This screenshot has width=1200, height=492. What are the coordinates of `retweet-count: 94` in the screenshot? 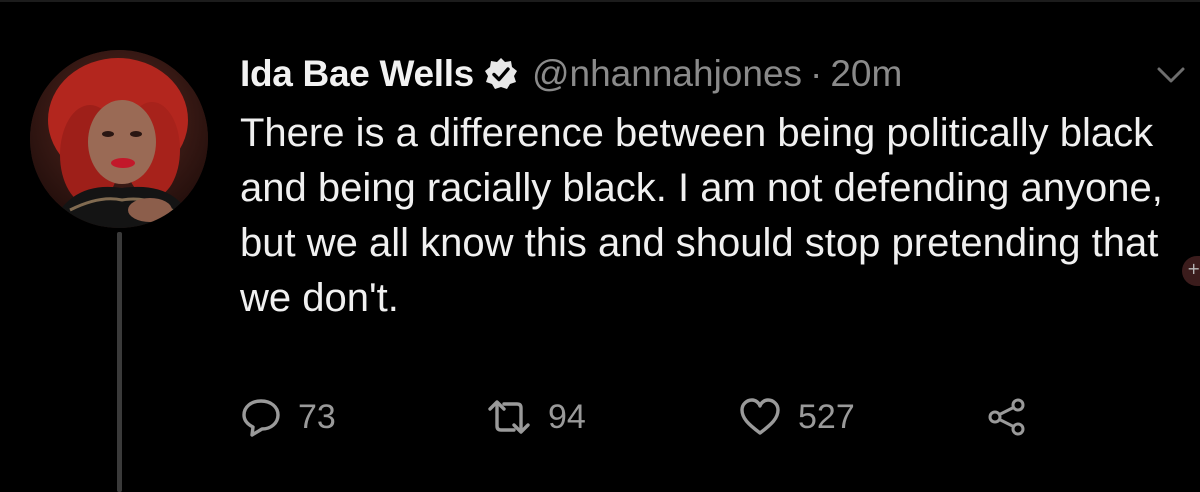 It's located at (567, 416).